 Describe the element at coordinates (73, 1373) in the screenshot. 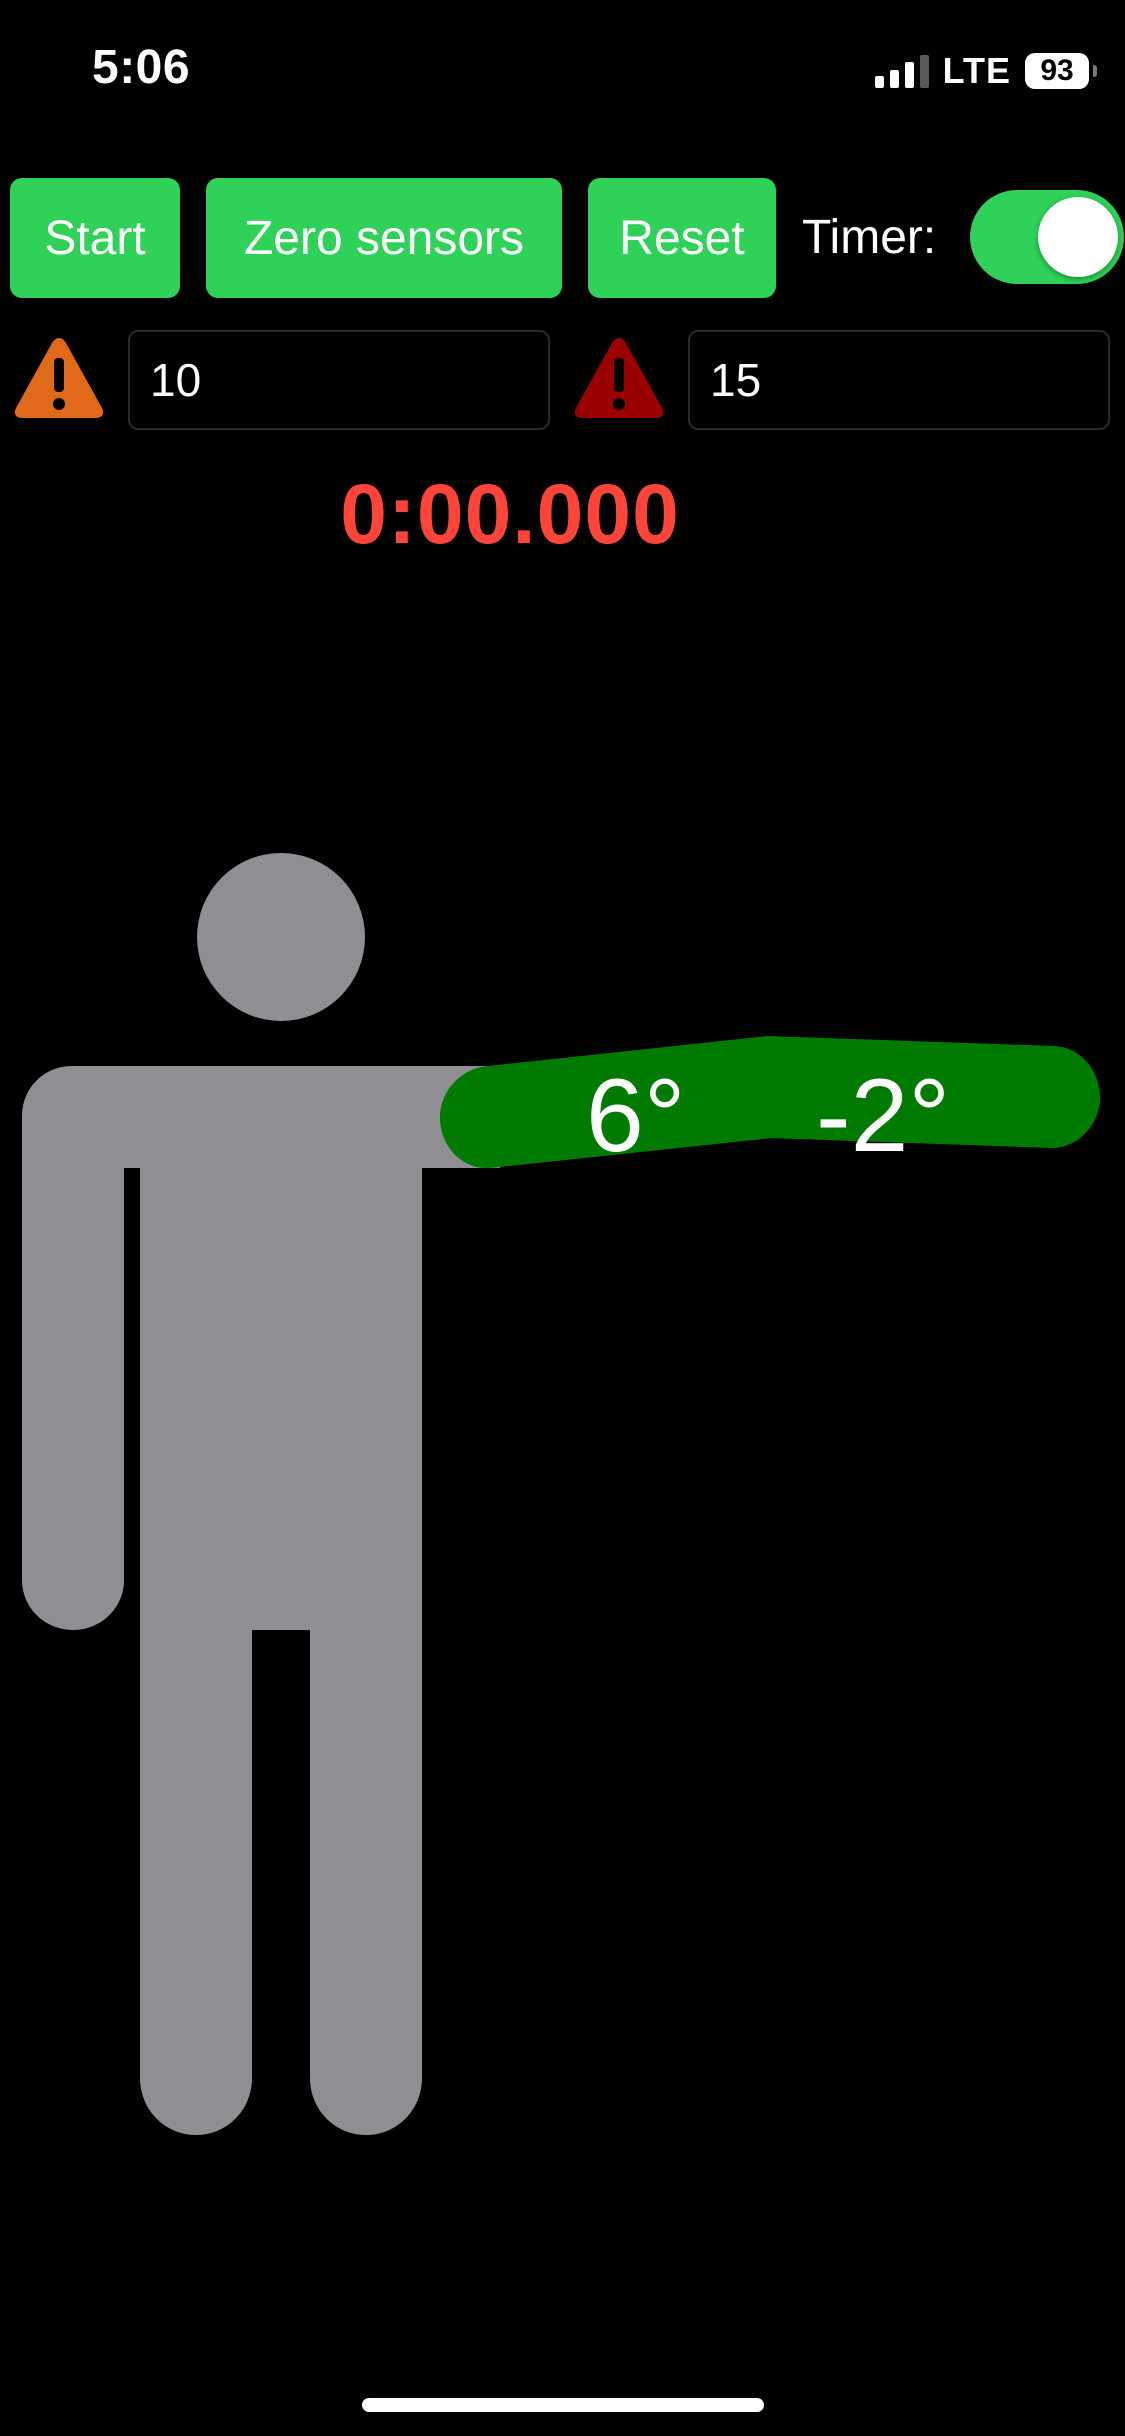

I see `figure-left-arm` at that location.